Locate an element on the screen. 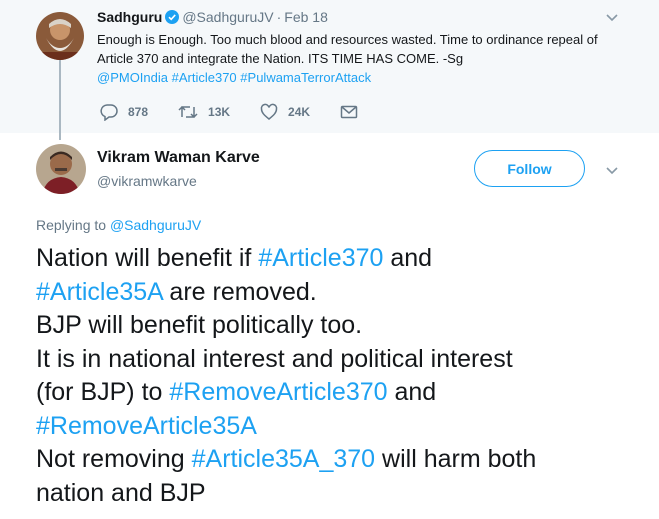 Image resolution: width=659 pixels, height=519 pixels. direct-message-action is located at coordinates (354, 112).